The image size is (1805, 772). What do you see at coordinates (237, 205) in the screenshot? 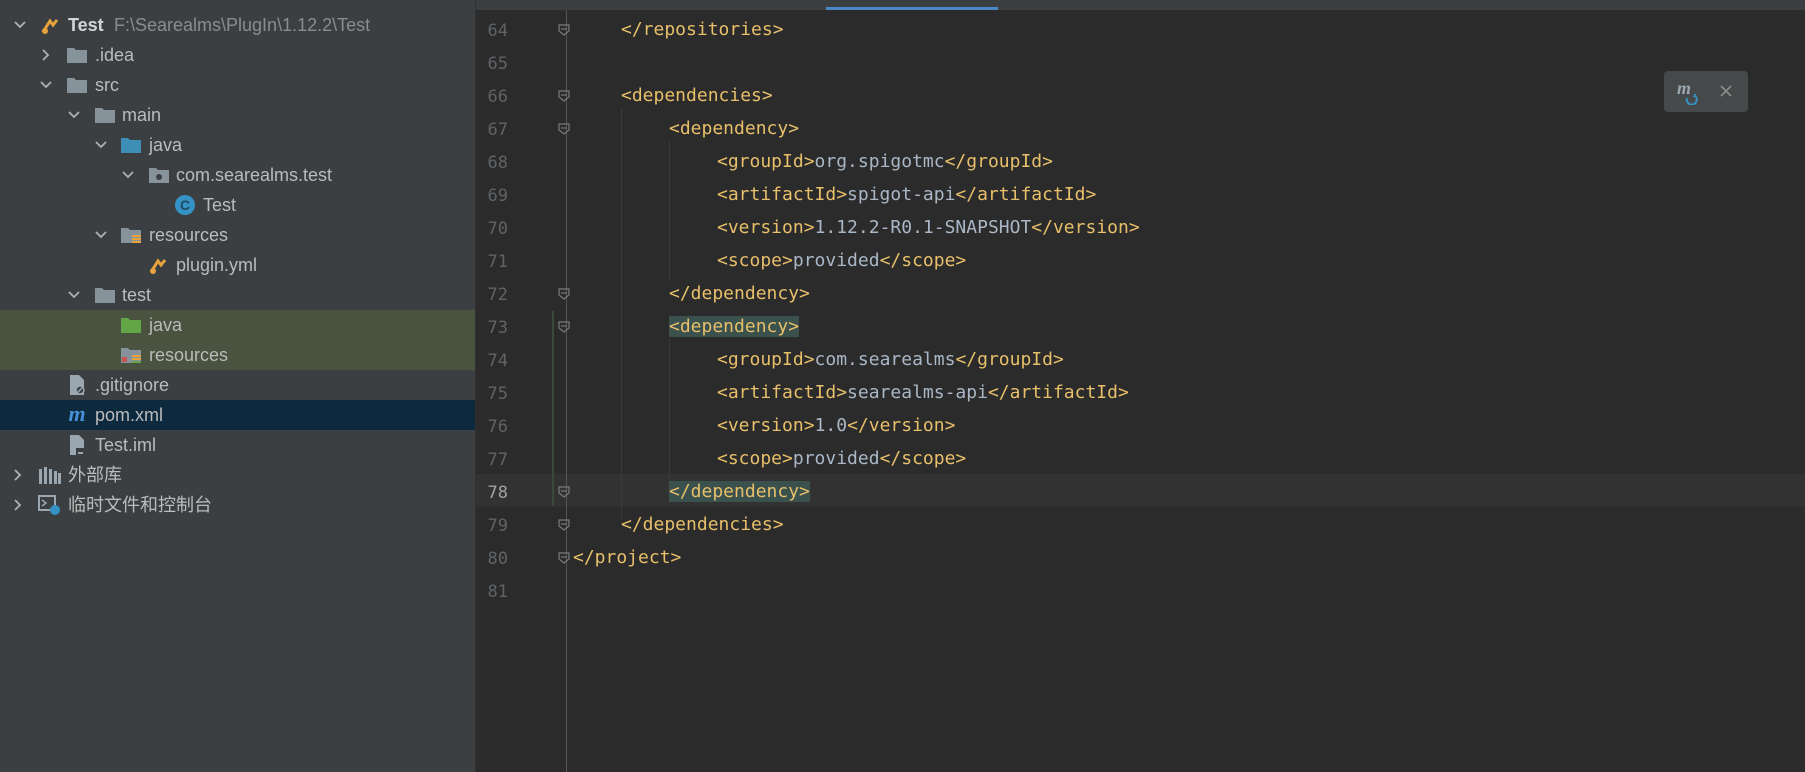
I see `tree-item-test-class: C Test` at bounding box center [237, 205].